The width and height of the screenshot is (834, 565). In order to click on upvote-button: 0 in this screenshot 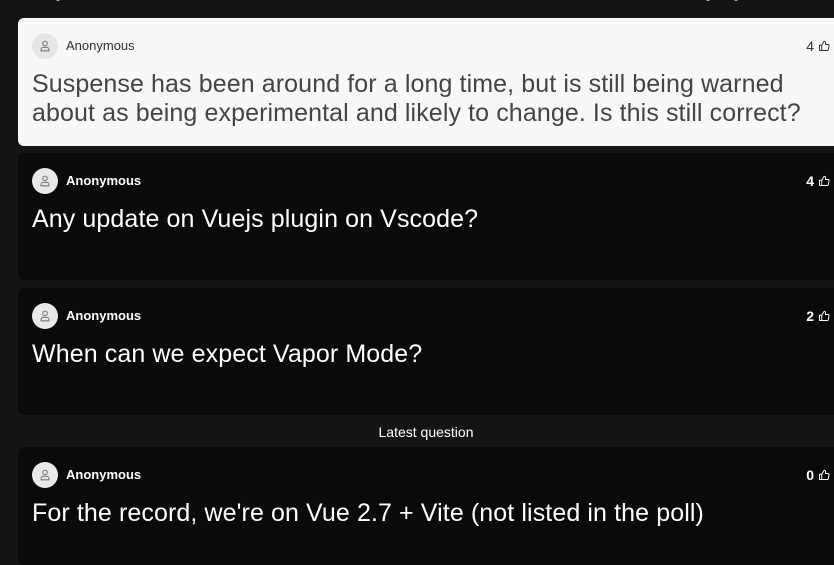, I will do `click(818, 475)`.